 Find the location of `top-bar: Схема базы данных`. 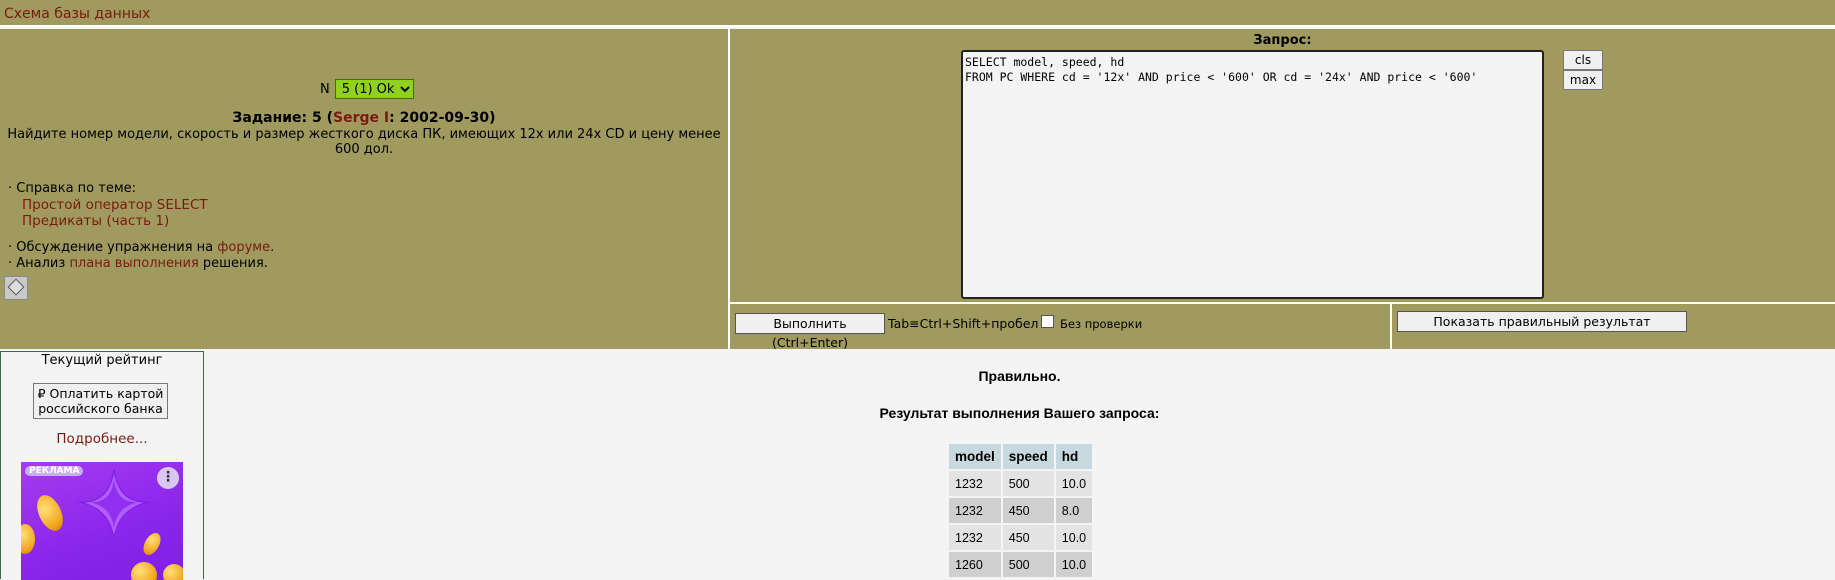

top-bar: Схема базы данных is located at coordinates (917, 13).